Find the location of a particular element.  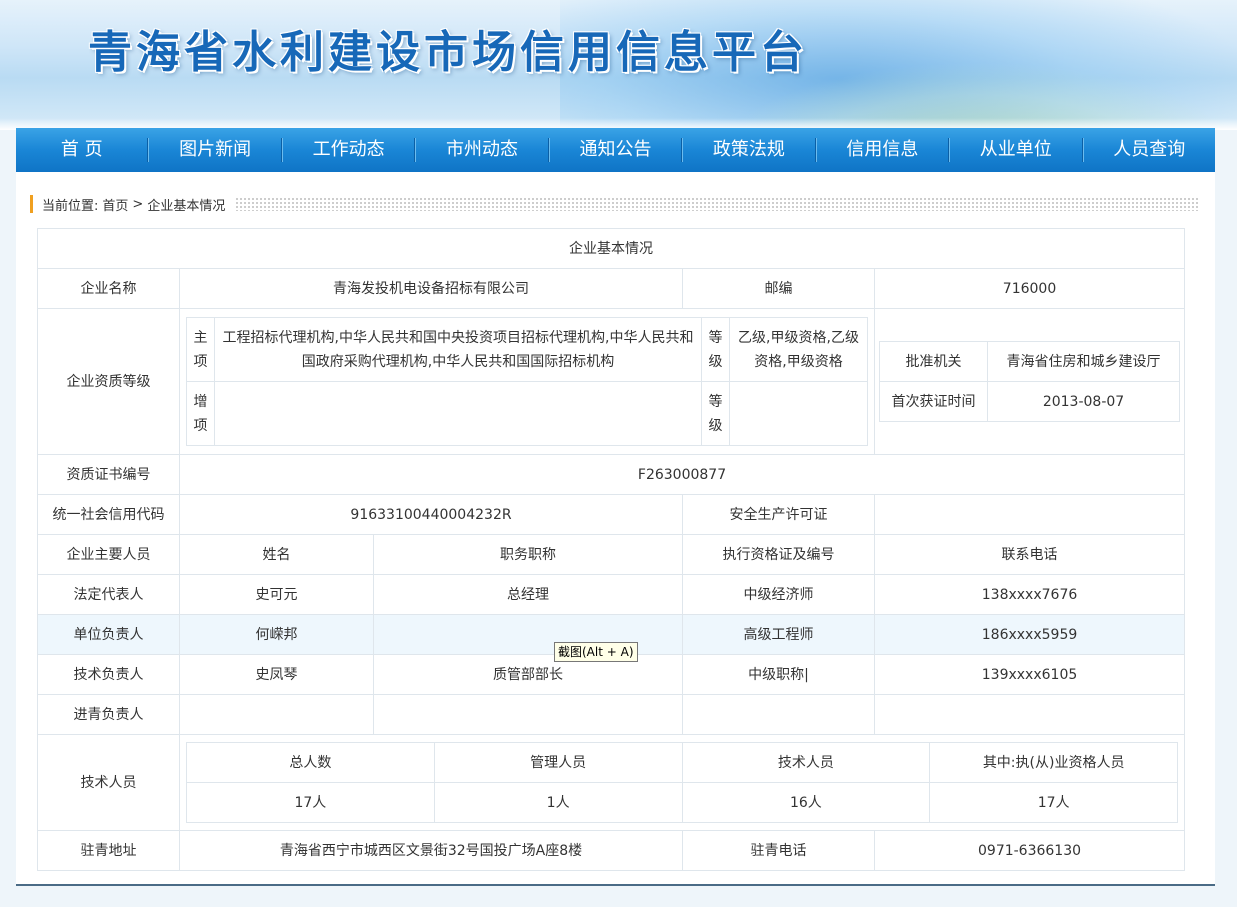

nav-person-search: 人员查询 is located at coordinates (1149, 150).